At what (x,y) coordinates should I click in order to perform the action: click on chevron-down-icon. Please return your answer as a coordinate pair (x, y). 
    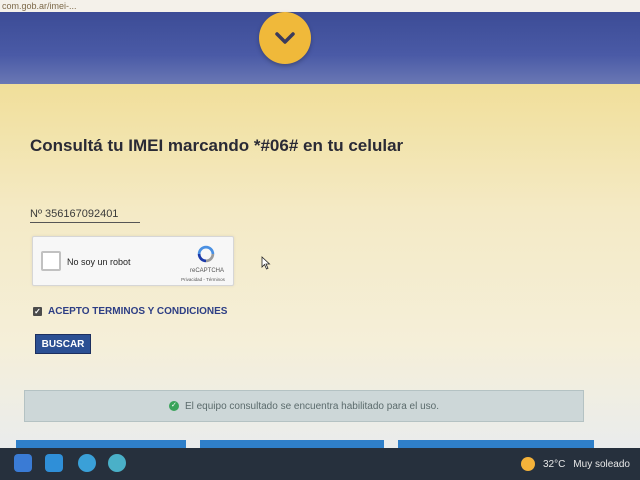
    Looking at the image, I should click on (285, 38).